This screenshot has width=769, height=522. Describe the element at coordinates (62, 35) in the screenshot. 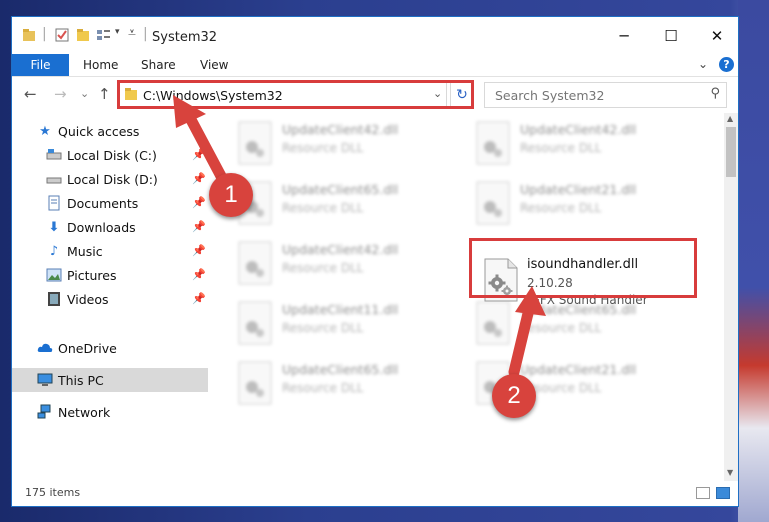

I see `properties-icon` at that location.